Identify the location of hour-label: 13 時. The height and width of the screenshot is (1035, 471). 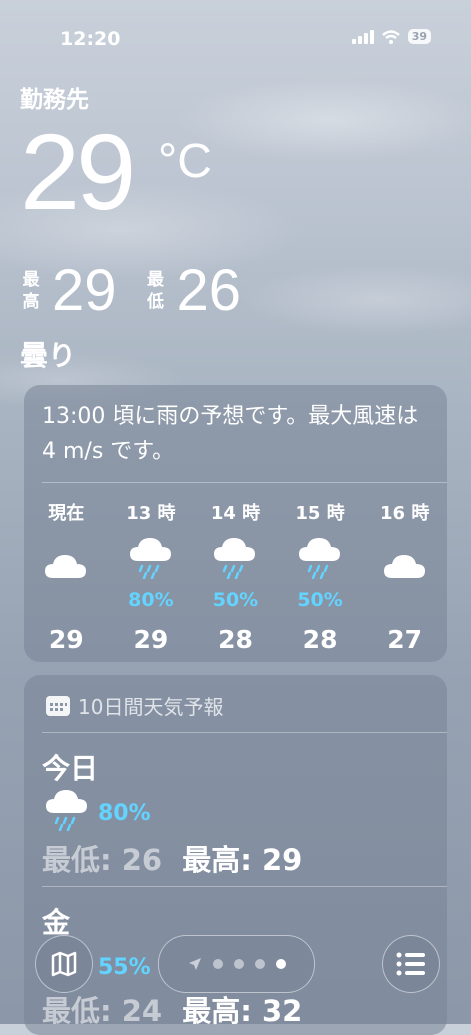
(151, 513).